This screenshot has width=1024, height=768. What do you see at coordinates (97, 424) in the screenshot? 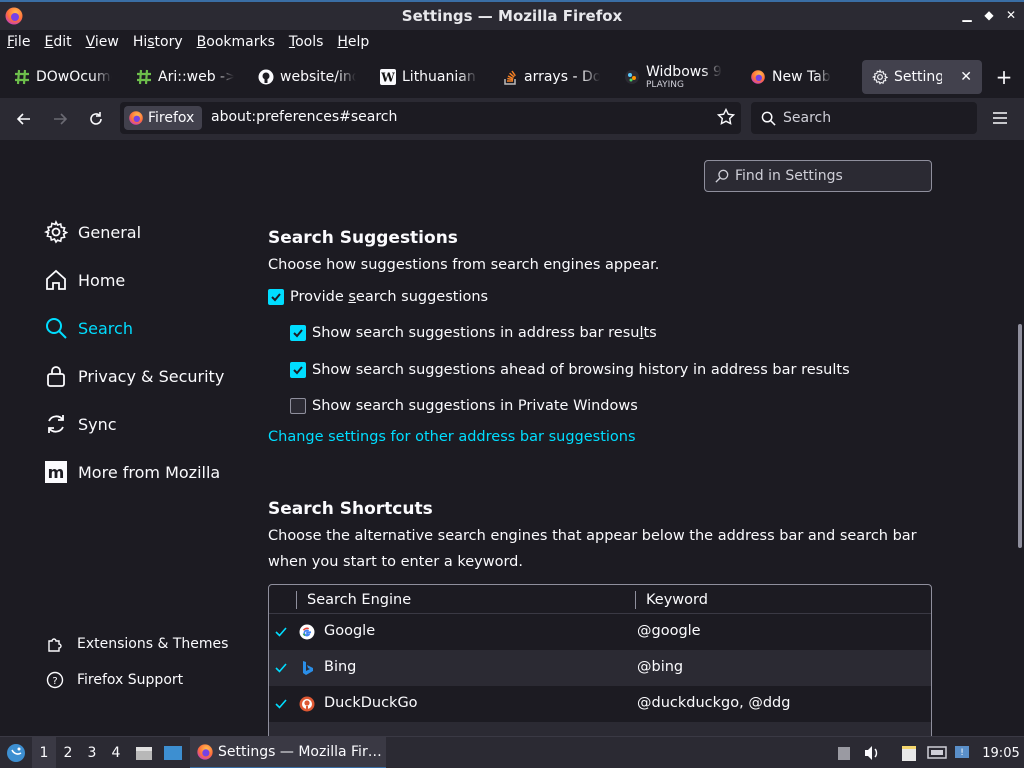
I see `category-label: Sync` at bounding box center [97, 424].